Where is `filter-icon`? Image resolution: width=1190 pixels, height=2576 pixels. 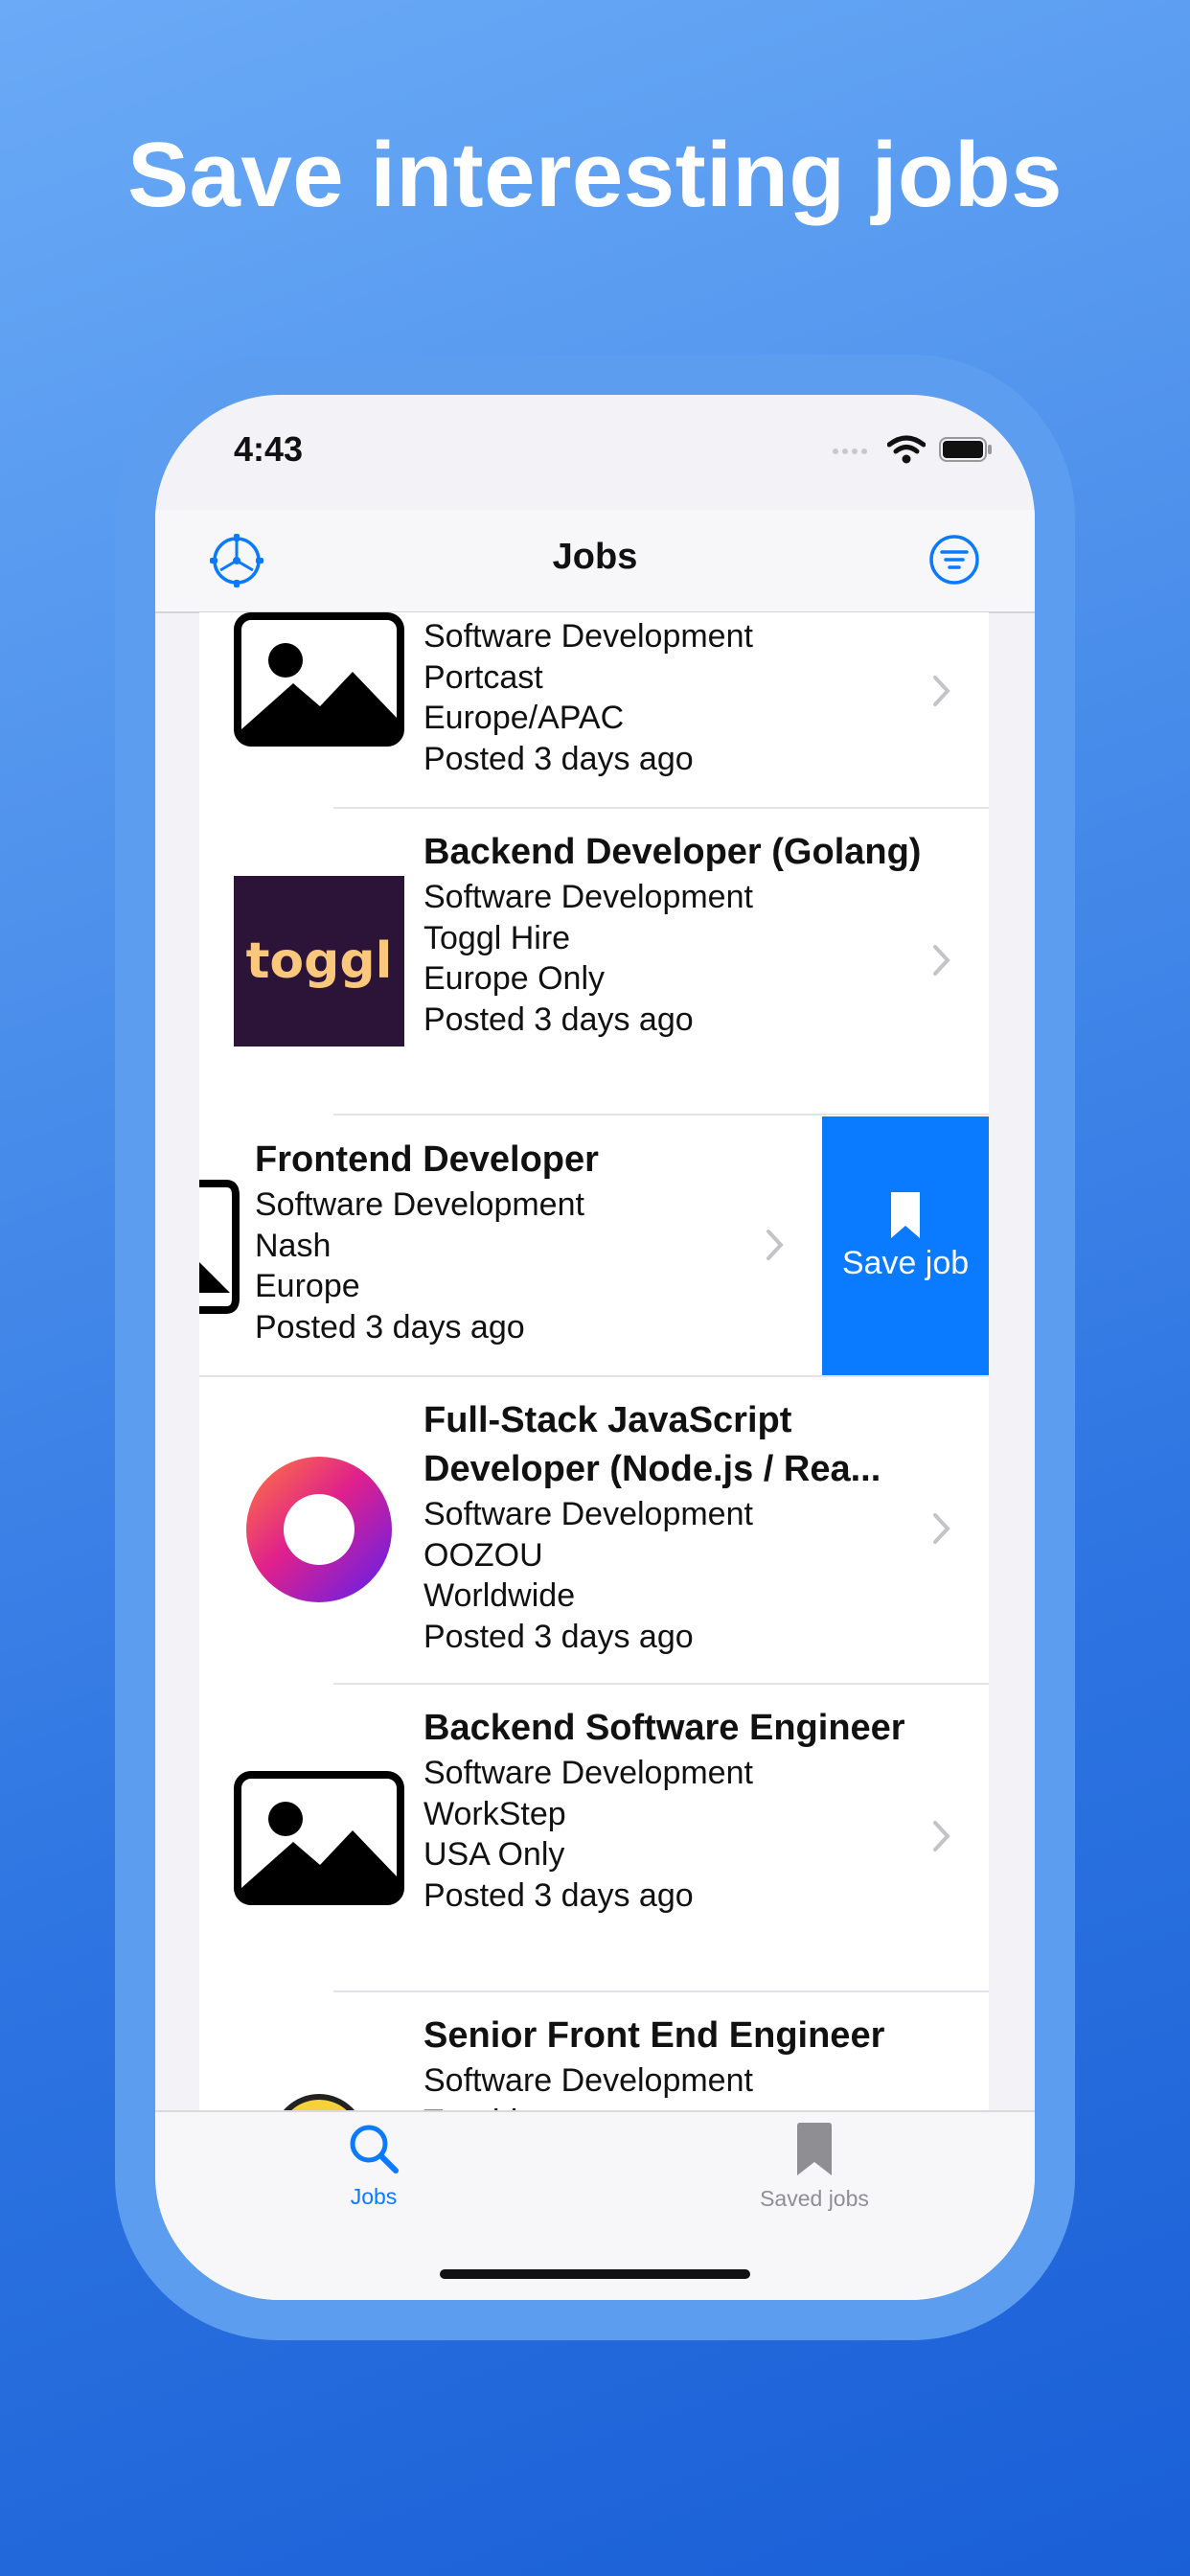 filter-icon is located at coordinates (954, 559).